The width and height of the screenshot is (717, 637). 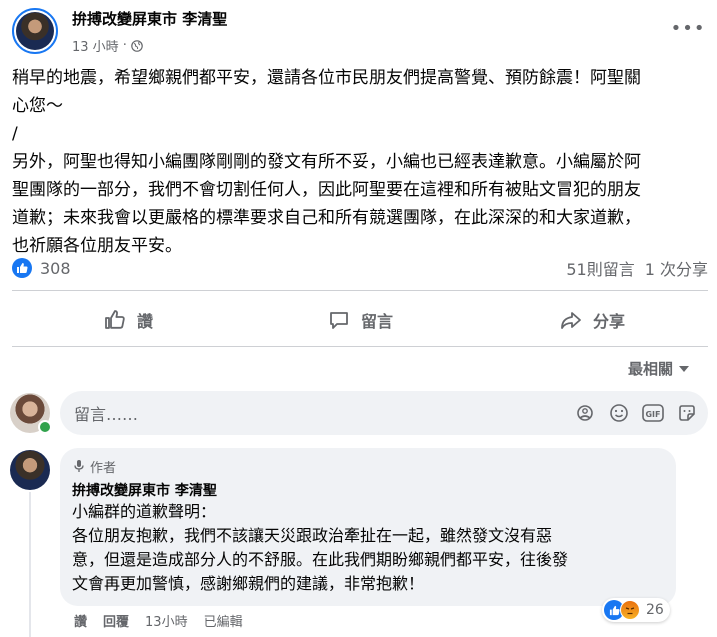 I want to click on sort-label: 最相關, so click(x=651, y=369).